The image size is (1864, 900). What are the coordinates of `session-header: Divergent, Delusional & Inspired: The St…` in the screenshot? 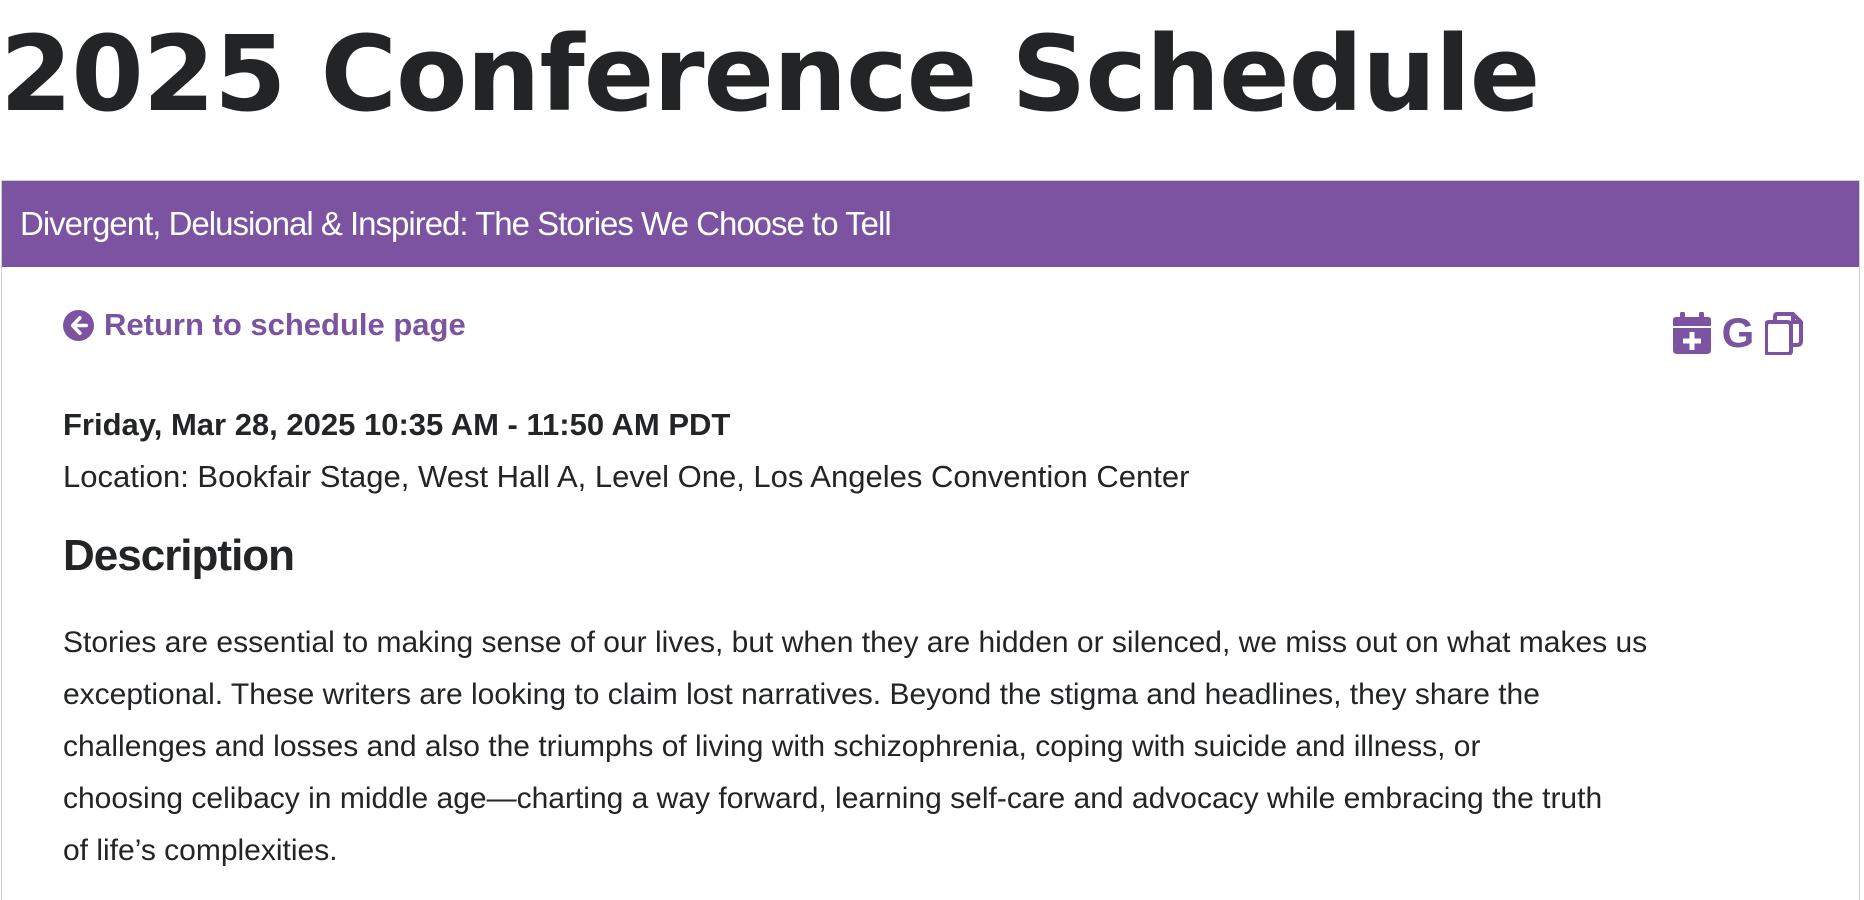 It's located at (930, 224).